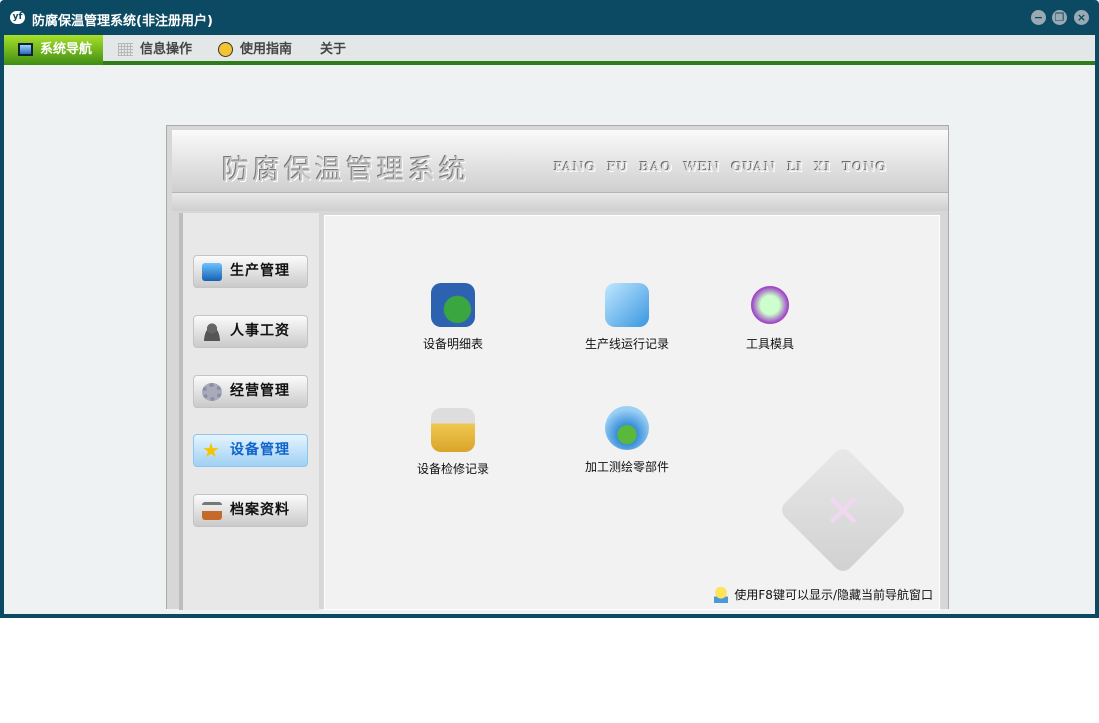 The height and width of the screenshot is (723, 1099). I want to click on banner: 防腐保温管理系统 FANG FU BAO WEN GUAN LI XI TONG, so click(560, 161).